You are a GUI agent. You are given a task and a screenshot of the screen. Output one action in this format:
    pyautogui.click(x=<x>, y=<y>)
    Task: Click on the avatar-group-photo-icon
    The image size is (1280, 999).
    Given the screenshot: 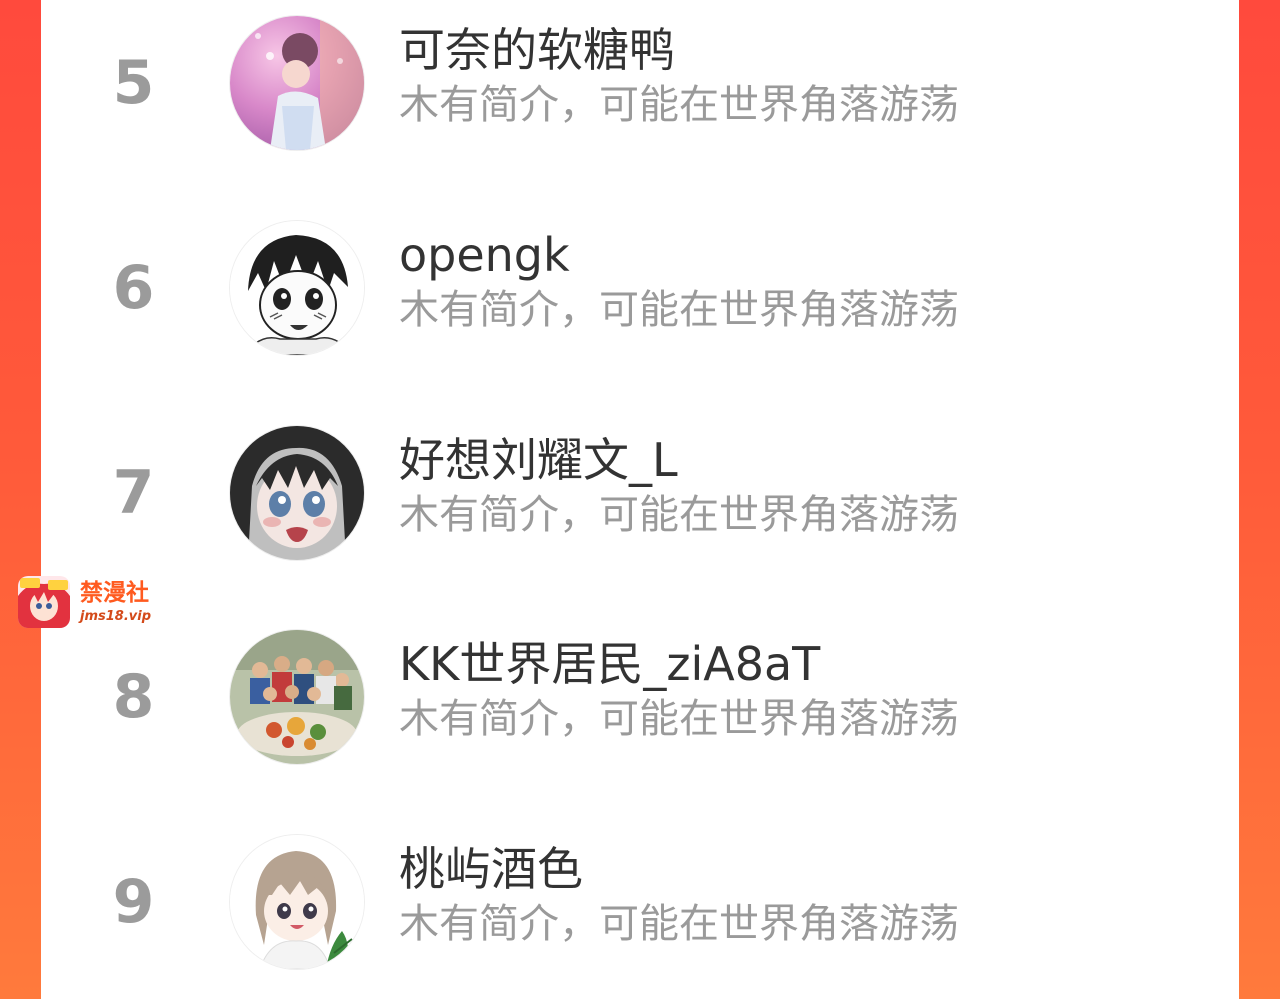 What is the action you would take?
    pyautogui.click(x=297, y=697)
    